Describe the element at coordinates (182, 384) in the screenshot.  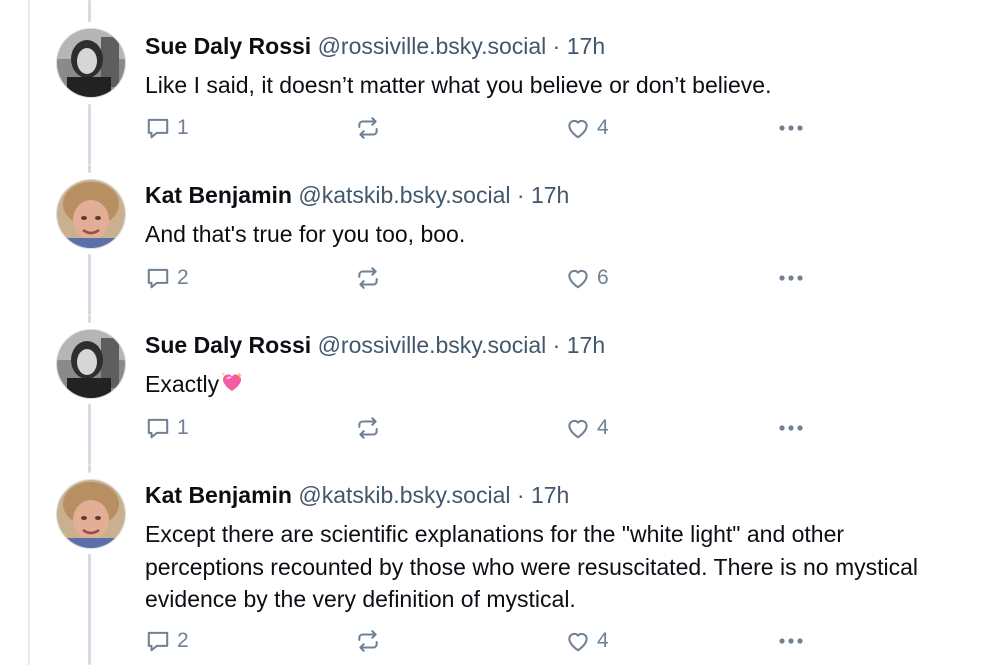
I see `post-text: Exactly` at that location.